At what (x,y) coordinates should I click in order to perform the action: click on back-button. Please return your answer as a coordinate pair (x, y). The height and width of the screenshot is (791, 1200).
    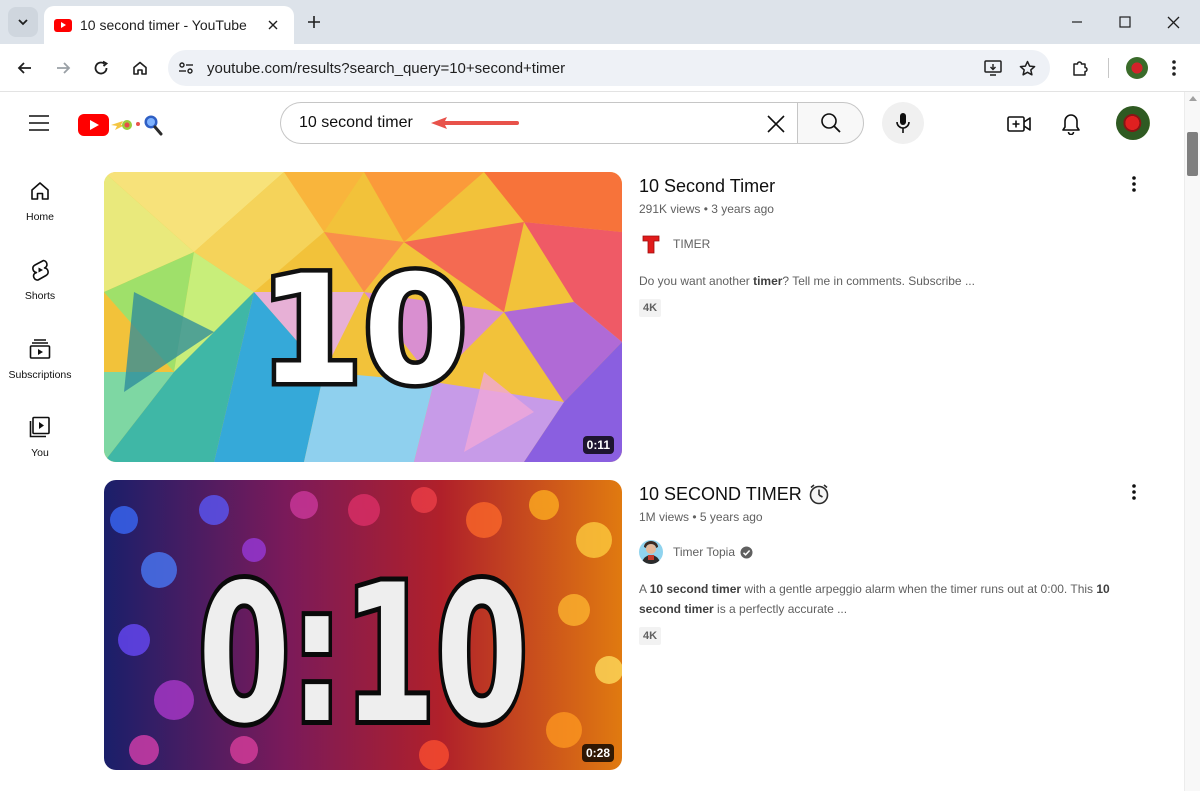
    Looking at the image, I should click on (25, 68).